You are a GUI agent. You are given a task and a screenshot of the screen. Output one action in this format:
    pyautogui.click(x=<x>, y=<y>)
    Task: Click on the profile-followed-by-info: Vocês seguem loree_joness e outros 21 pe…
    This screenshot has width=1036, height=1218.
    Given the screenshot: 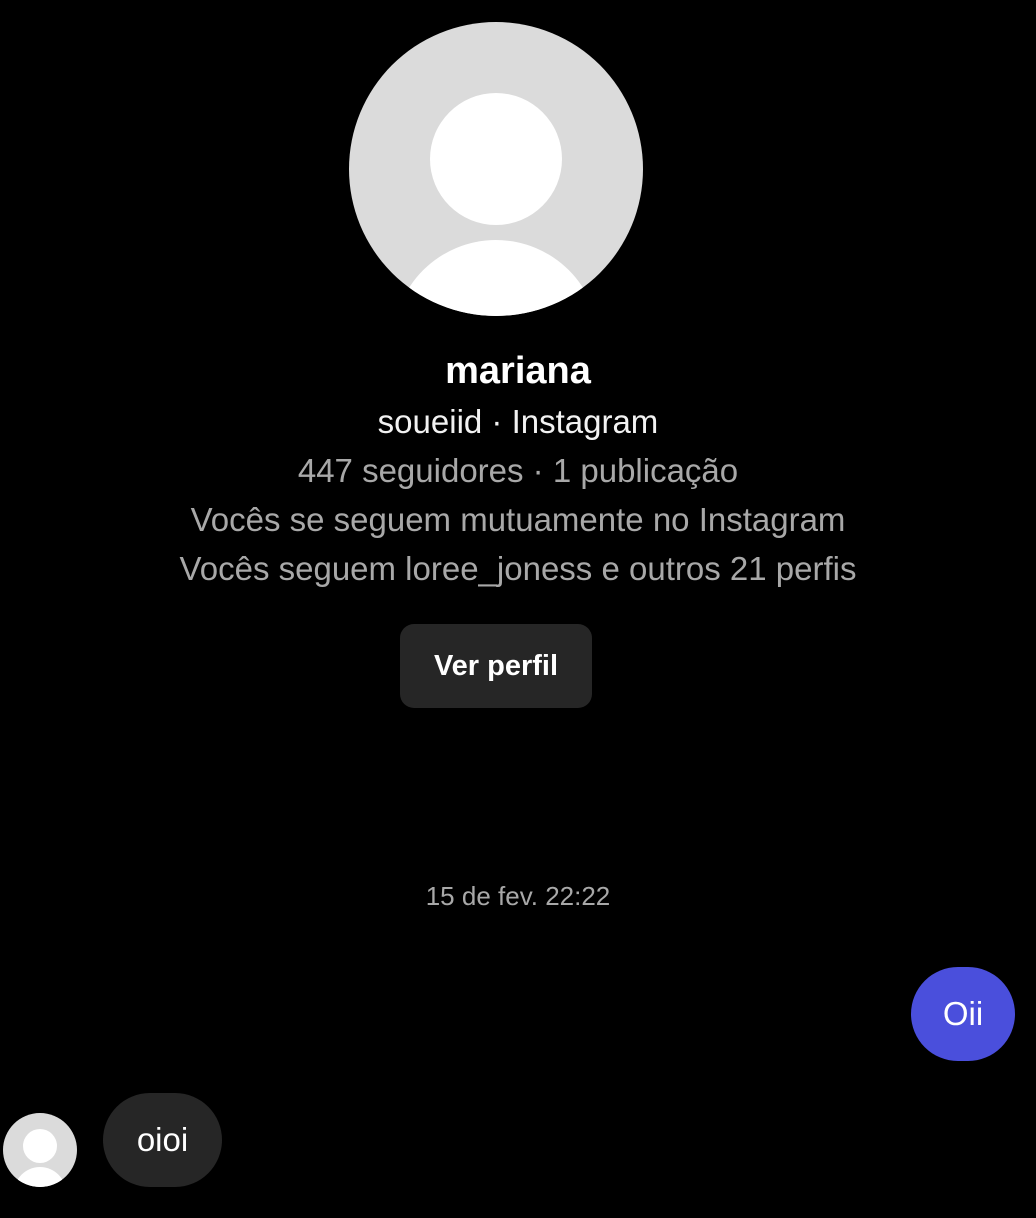 What is the action you would take?
    pyautogui.click(x=518, y=568)
    